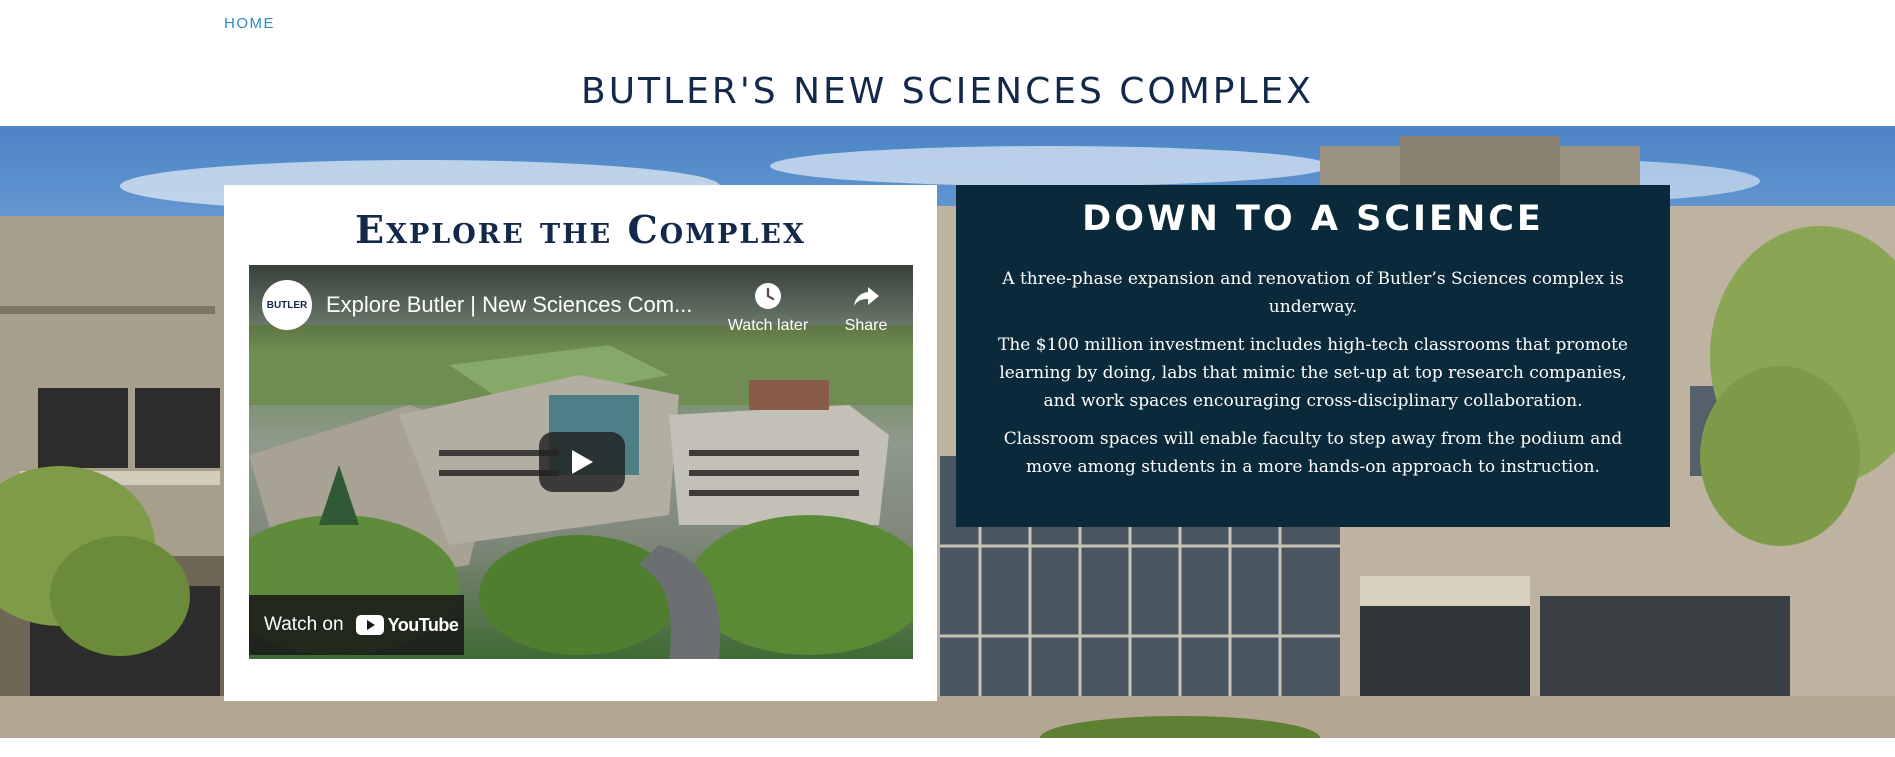 The image size is (1895, 757). I want to click on video-card-title: Explore the Complex, so click(580, 229).